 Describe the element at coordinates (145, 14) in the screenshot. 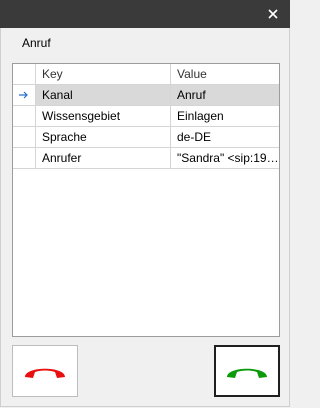

I see `title-bar` at that location.